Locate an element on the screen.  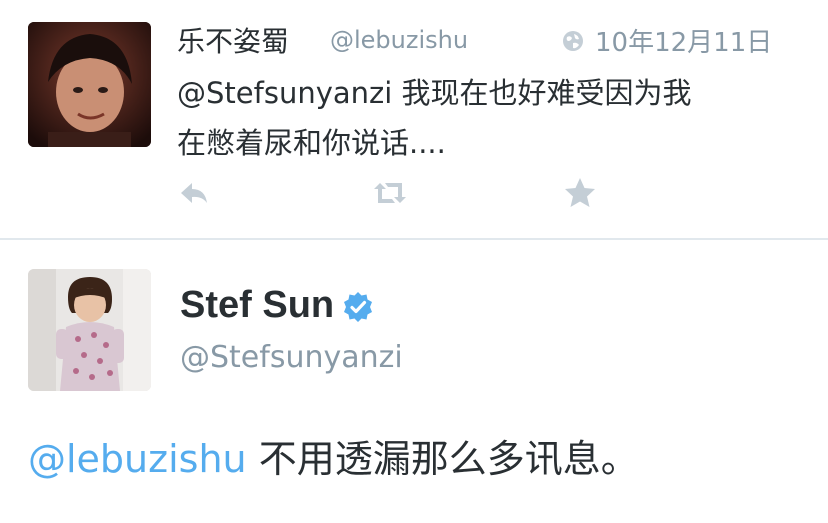
user-handle: @Stefsunyanzi is located at coordinates (291, 357).